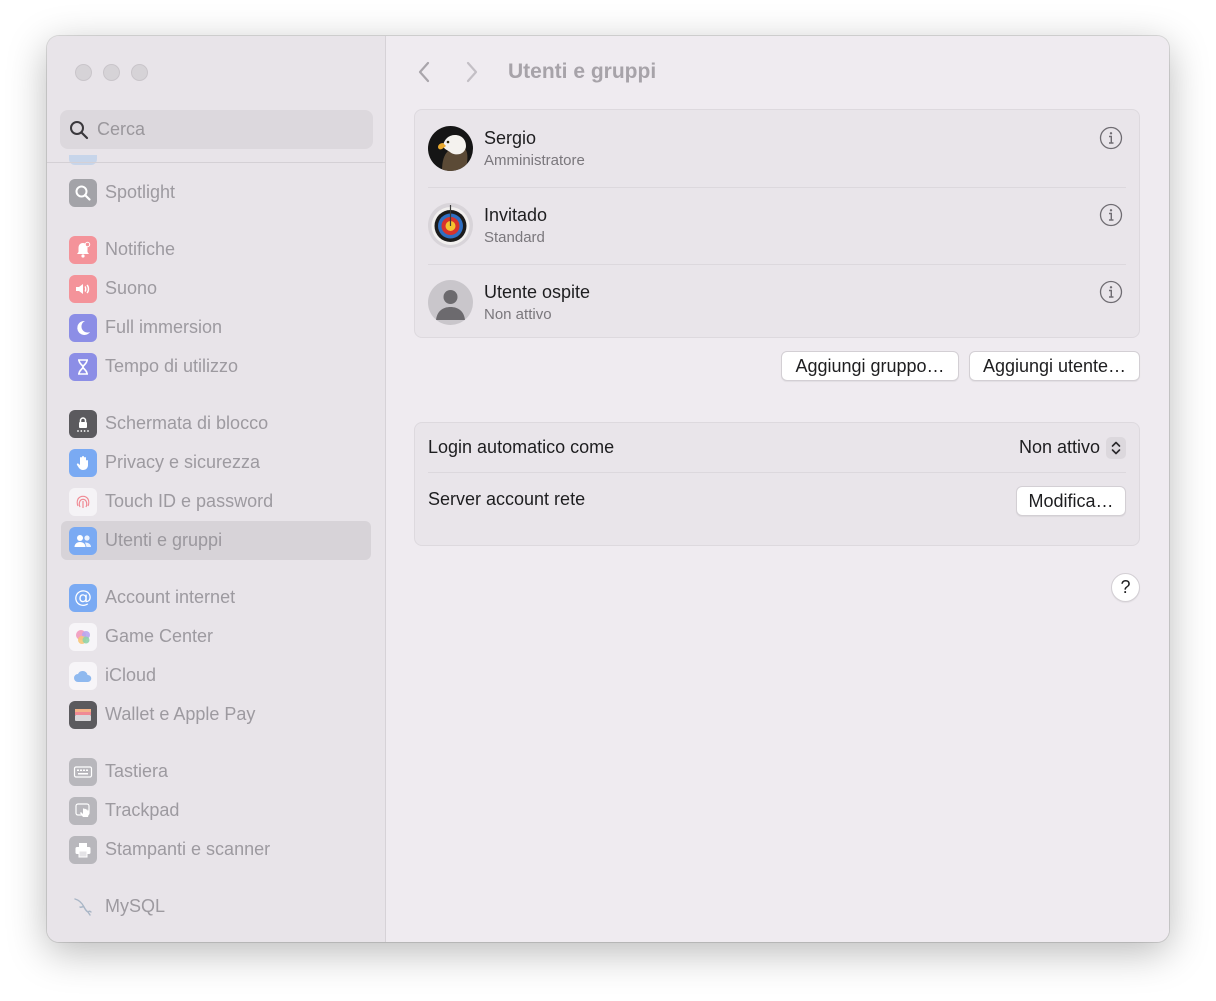 This screenshot has width=1216, height=1001. Describe the element at coordinates (216, 906) in the screenshot. I see `sidebar-item-mysql: MySQL` at that location.